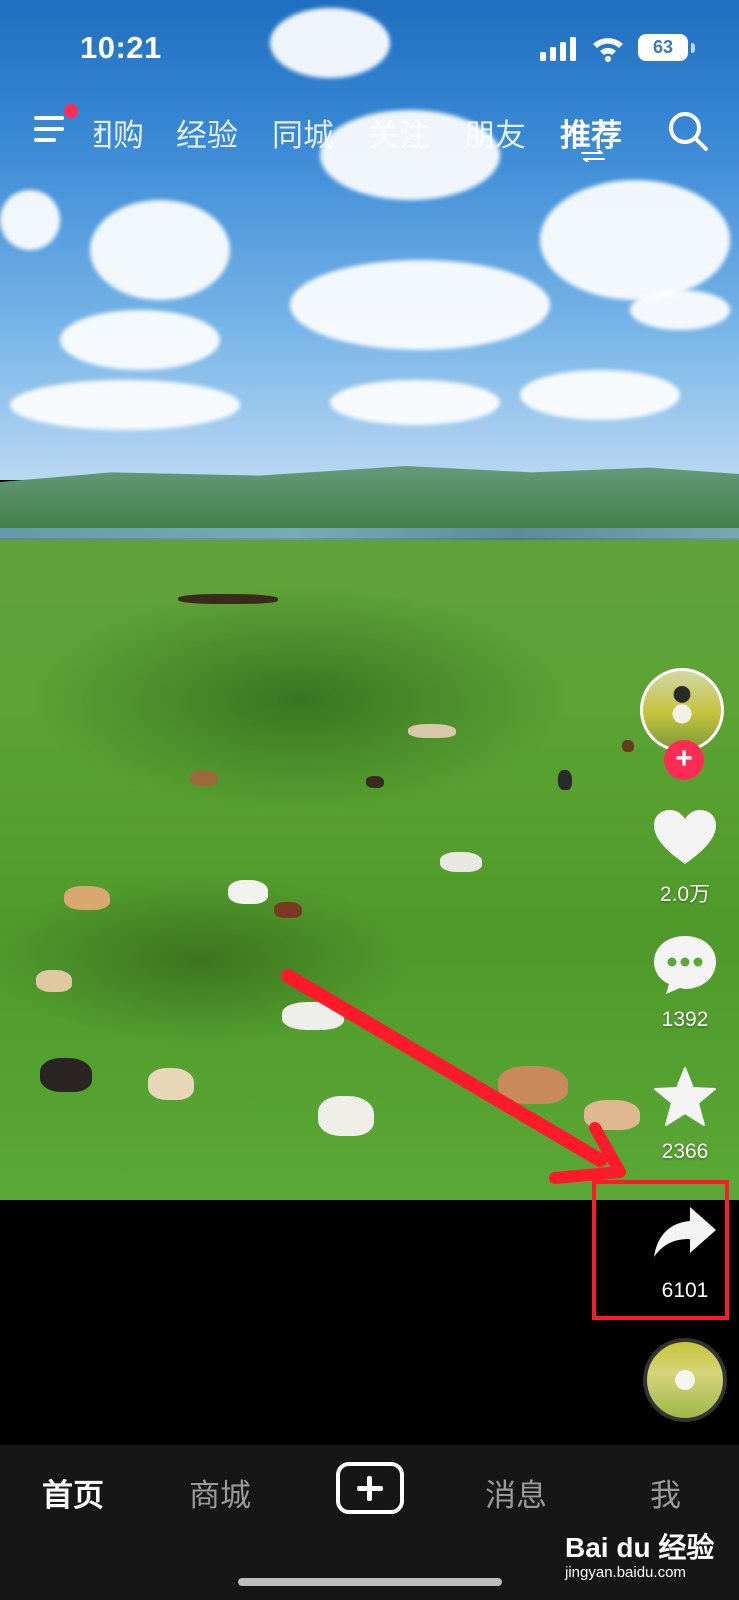 This screenshot has width=739, height=1600. What do you see at coordinates (71, 111) in the screenshot?
I see `menu-notification-dot` at bounding box center [71, 111].